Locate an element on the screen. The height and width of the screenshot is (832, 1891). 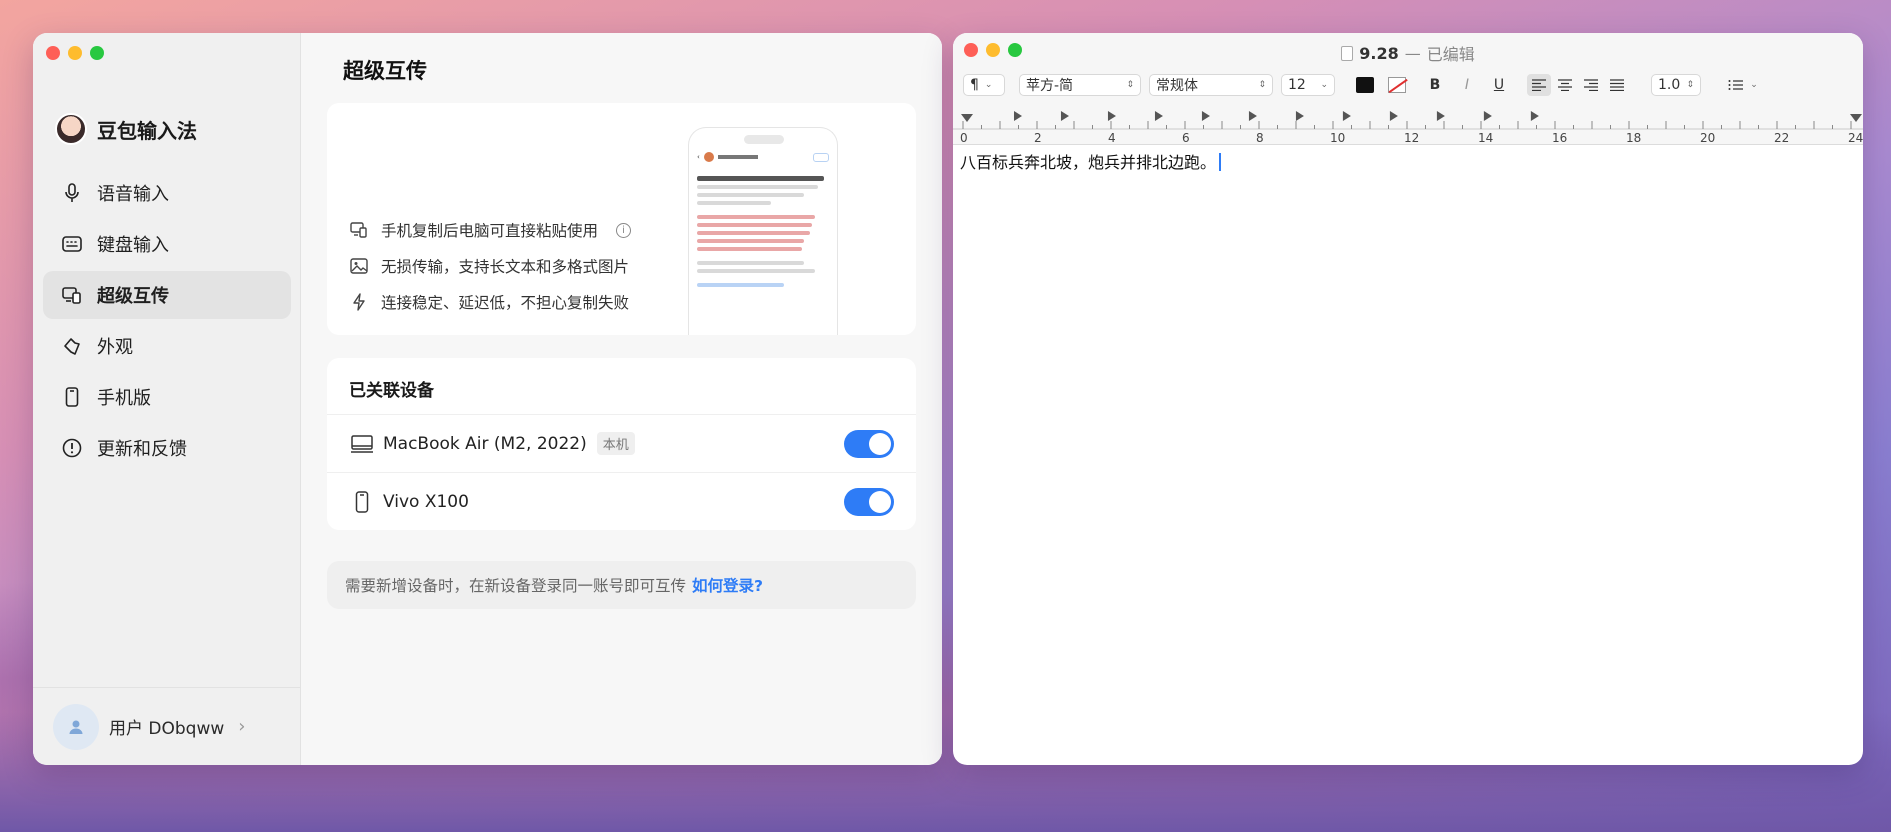
align-left-icon is located at coordinates (1539, 85).